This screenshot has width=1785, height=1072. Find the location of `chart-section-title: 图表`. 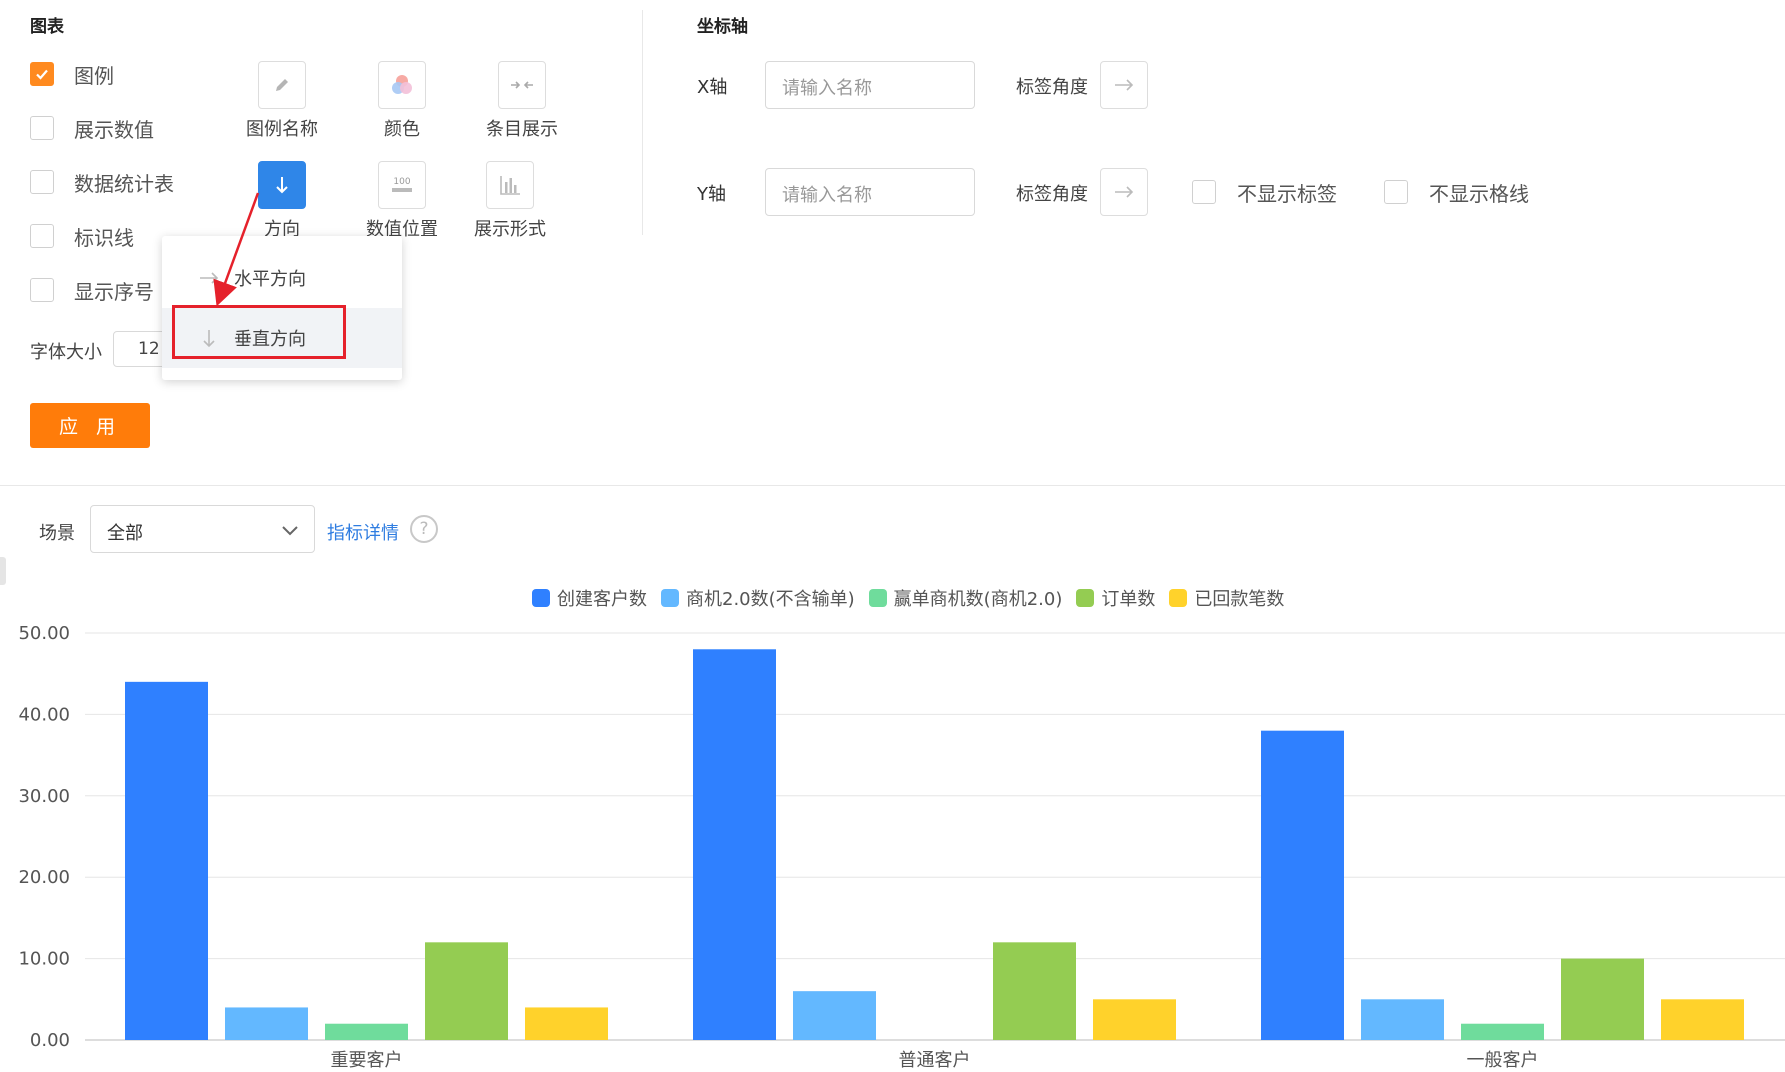

chart-section-title: 图表 is located at coordinates (47, 27).